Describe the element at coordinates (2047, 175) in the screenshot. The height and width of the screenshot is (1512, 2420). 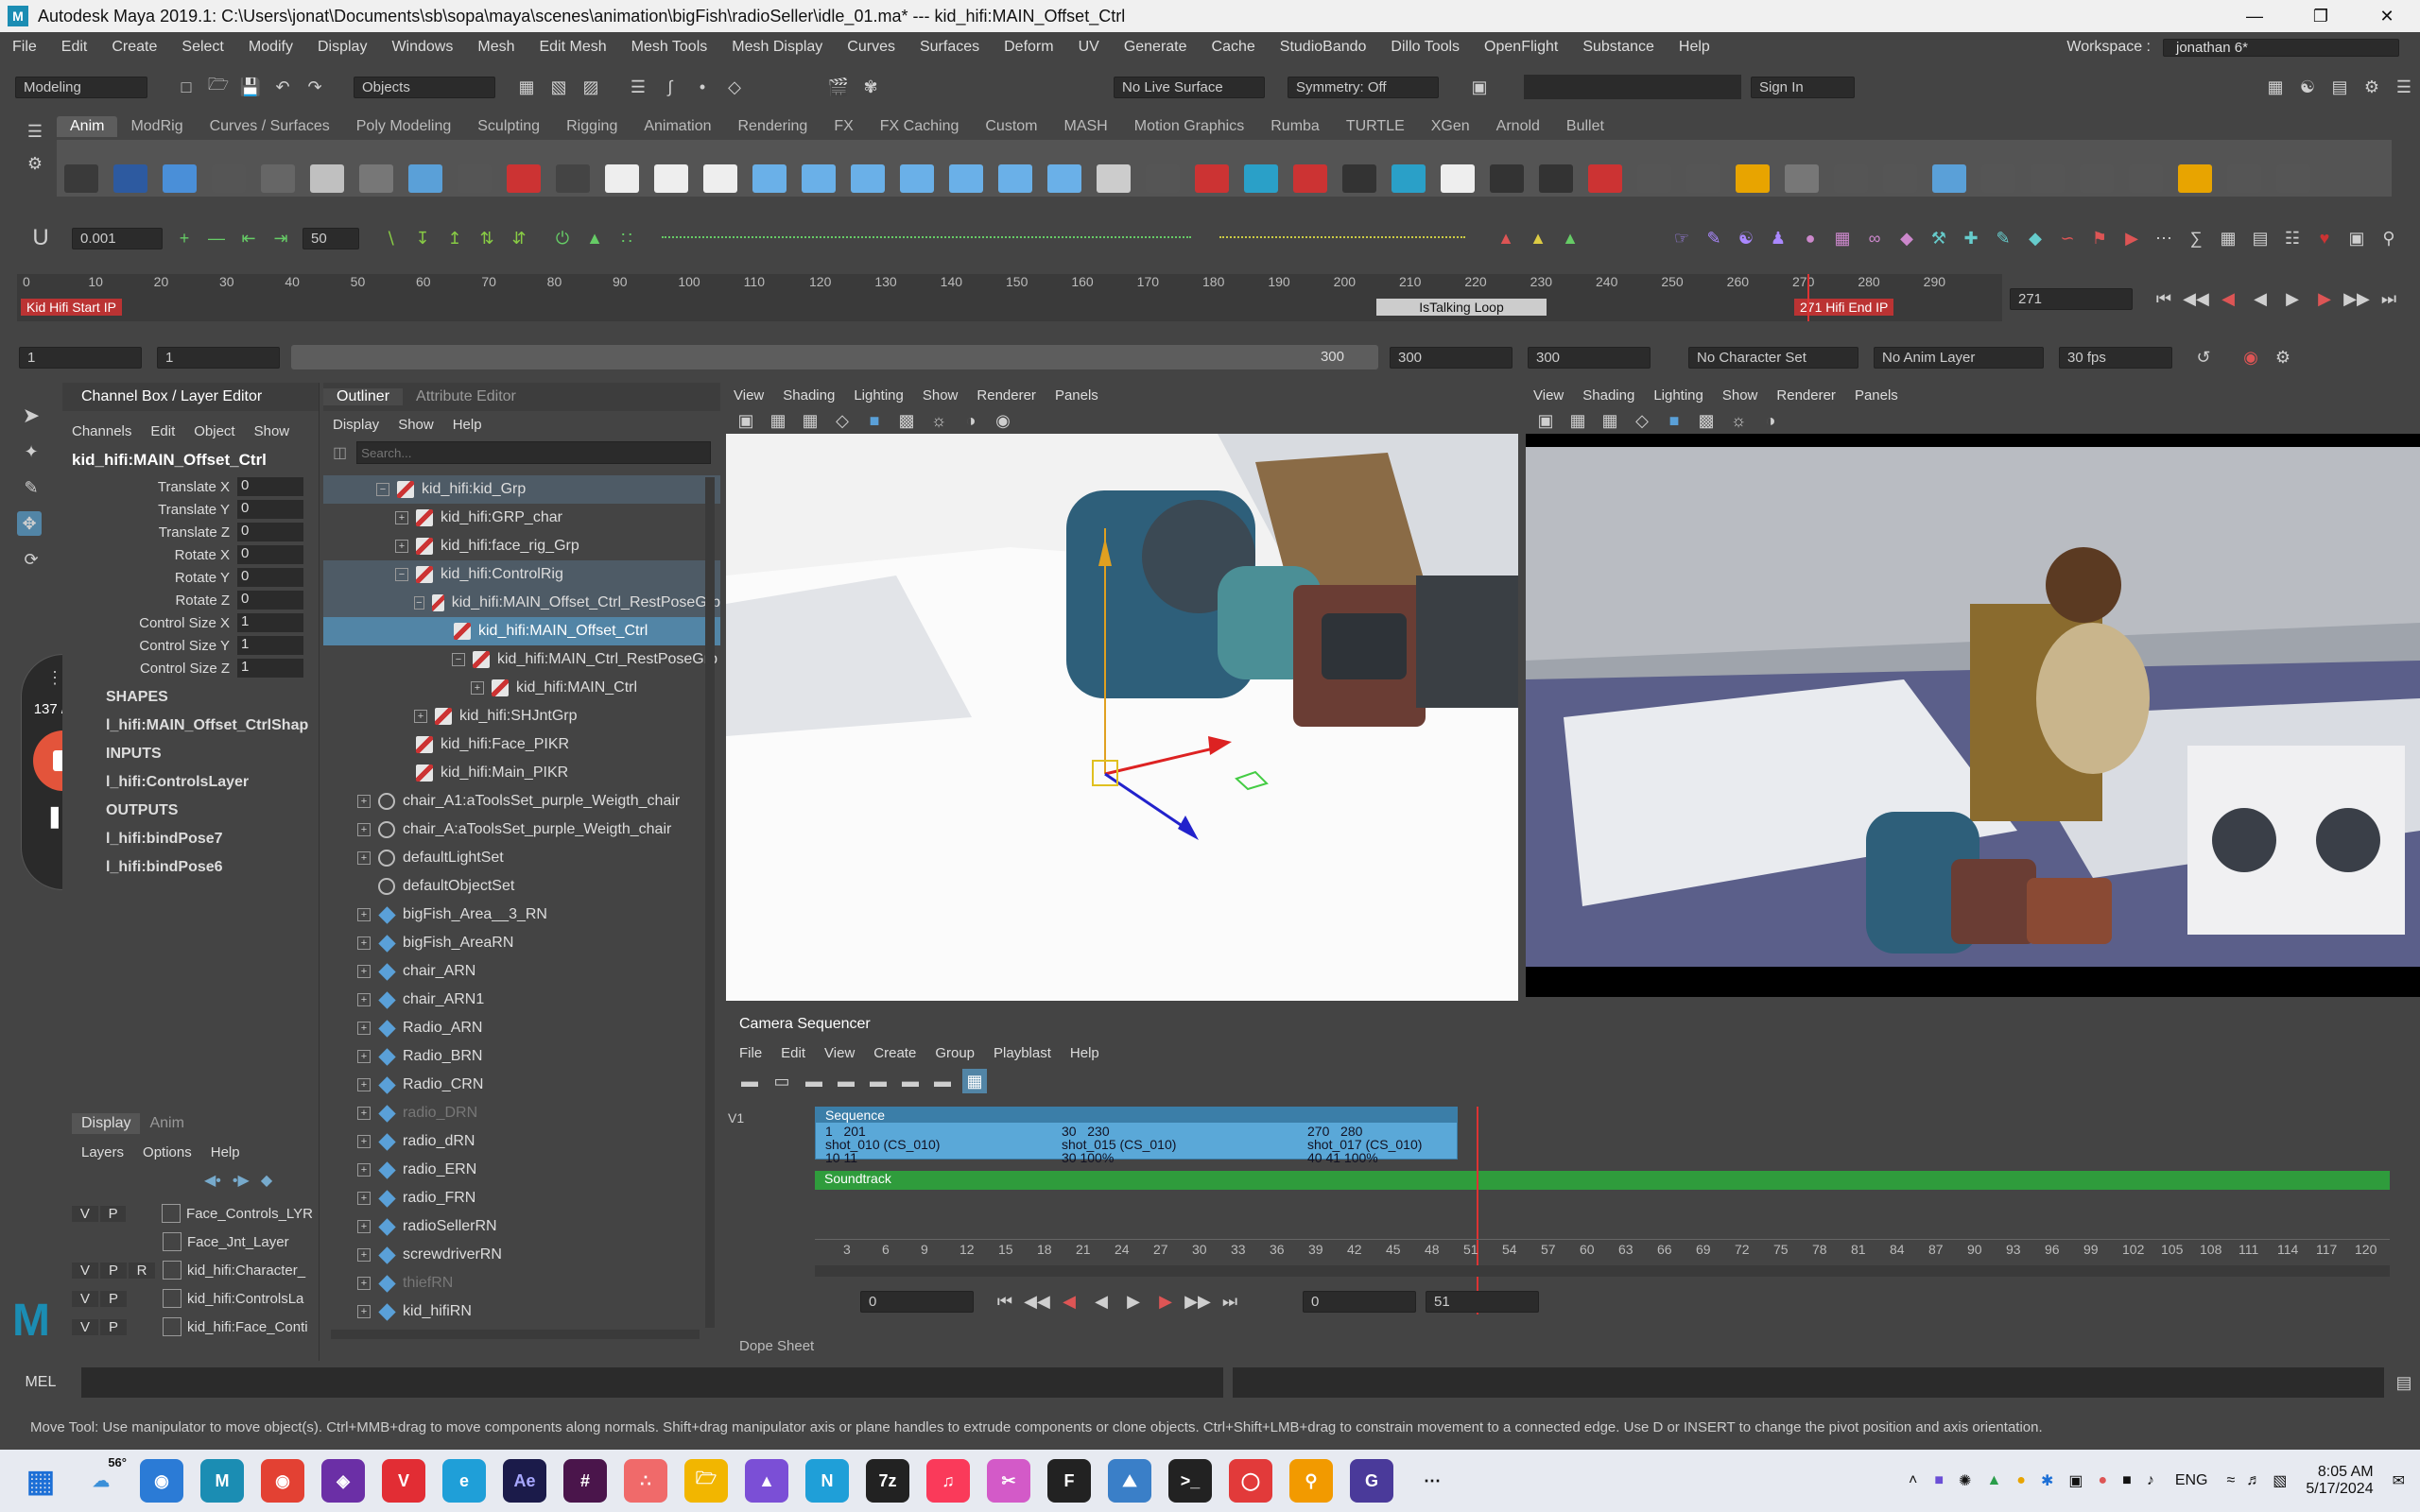
I see `shelf-button: ge setti` at that location.